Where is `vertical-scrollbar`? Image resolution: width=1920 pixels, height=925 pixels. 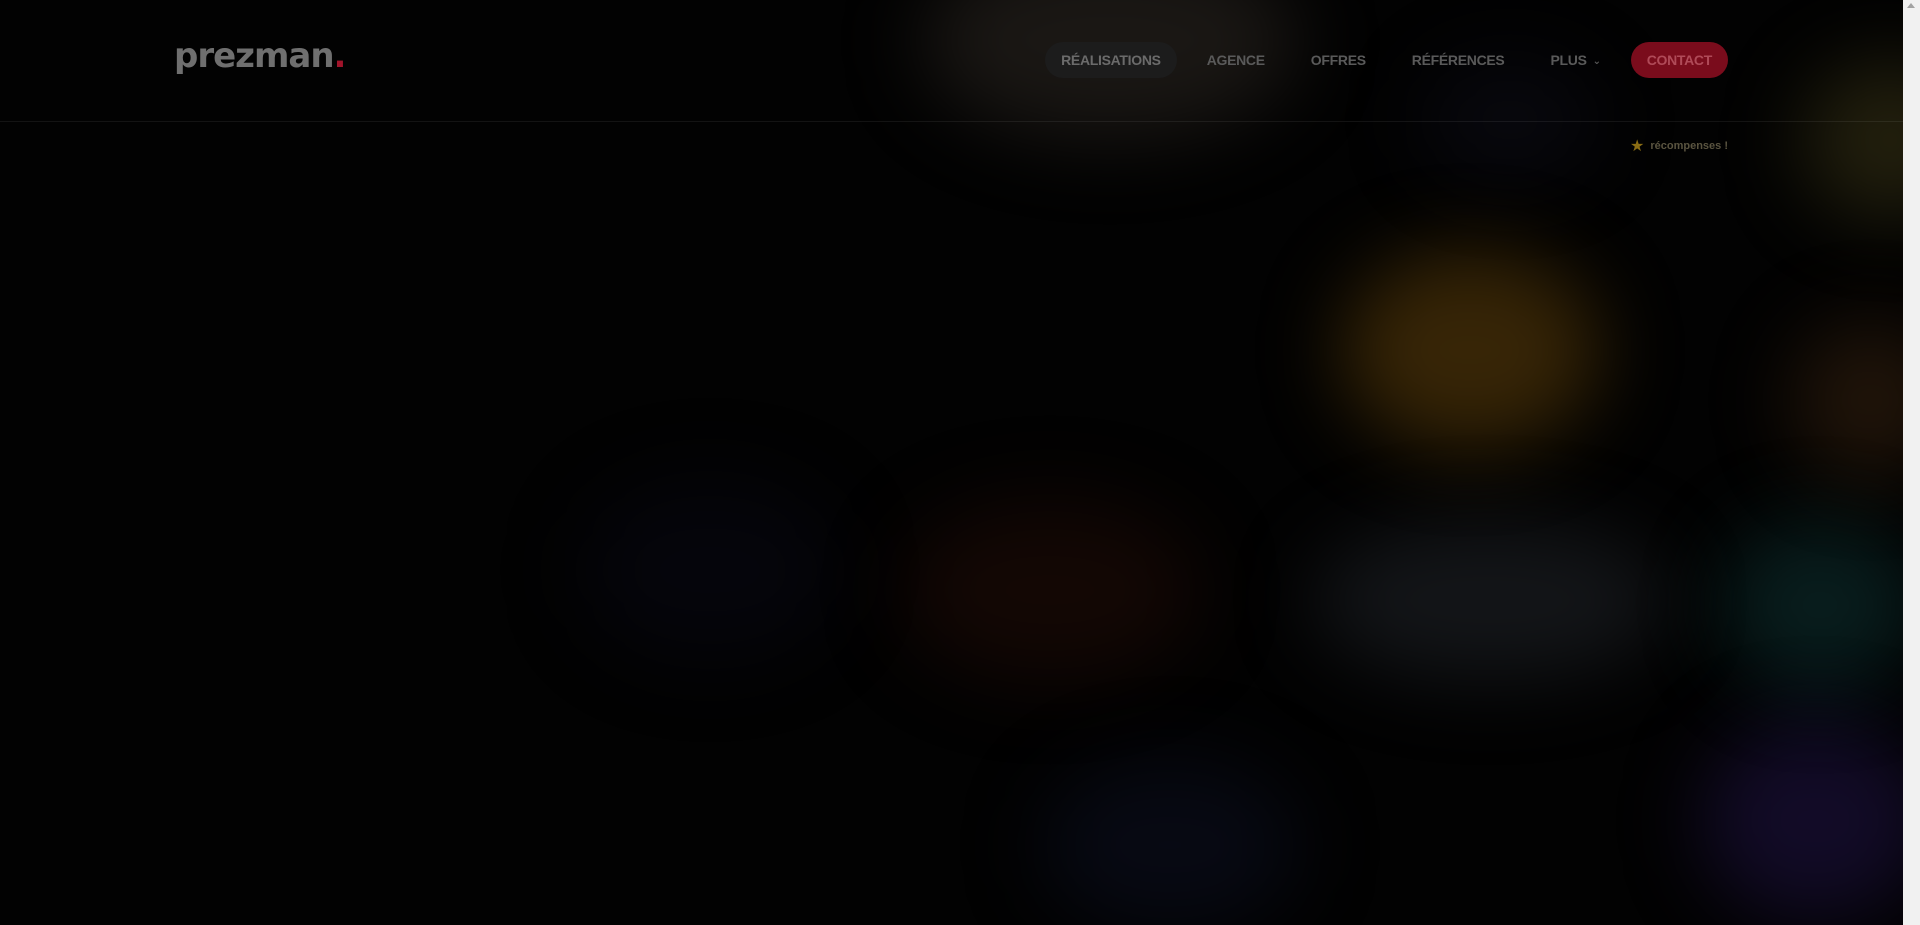 vertical-scrollbar is located at coordinates (1911, 462).